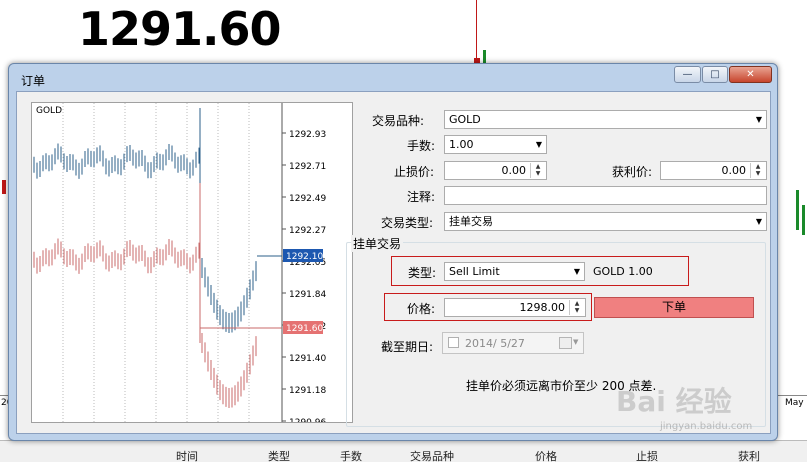 This screenshot has width=807, height=464. I want to click on dialog-titlebar: 订单 — □ ✕, so click(393, 77).